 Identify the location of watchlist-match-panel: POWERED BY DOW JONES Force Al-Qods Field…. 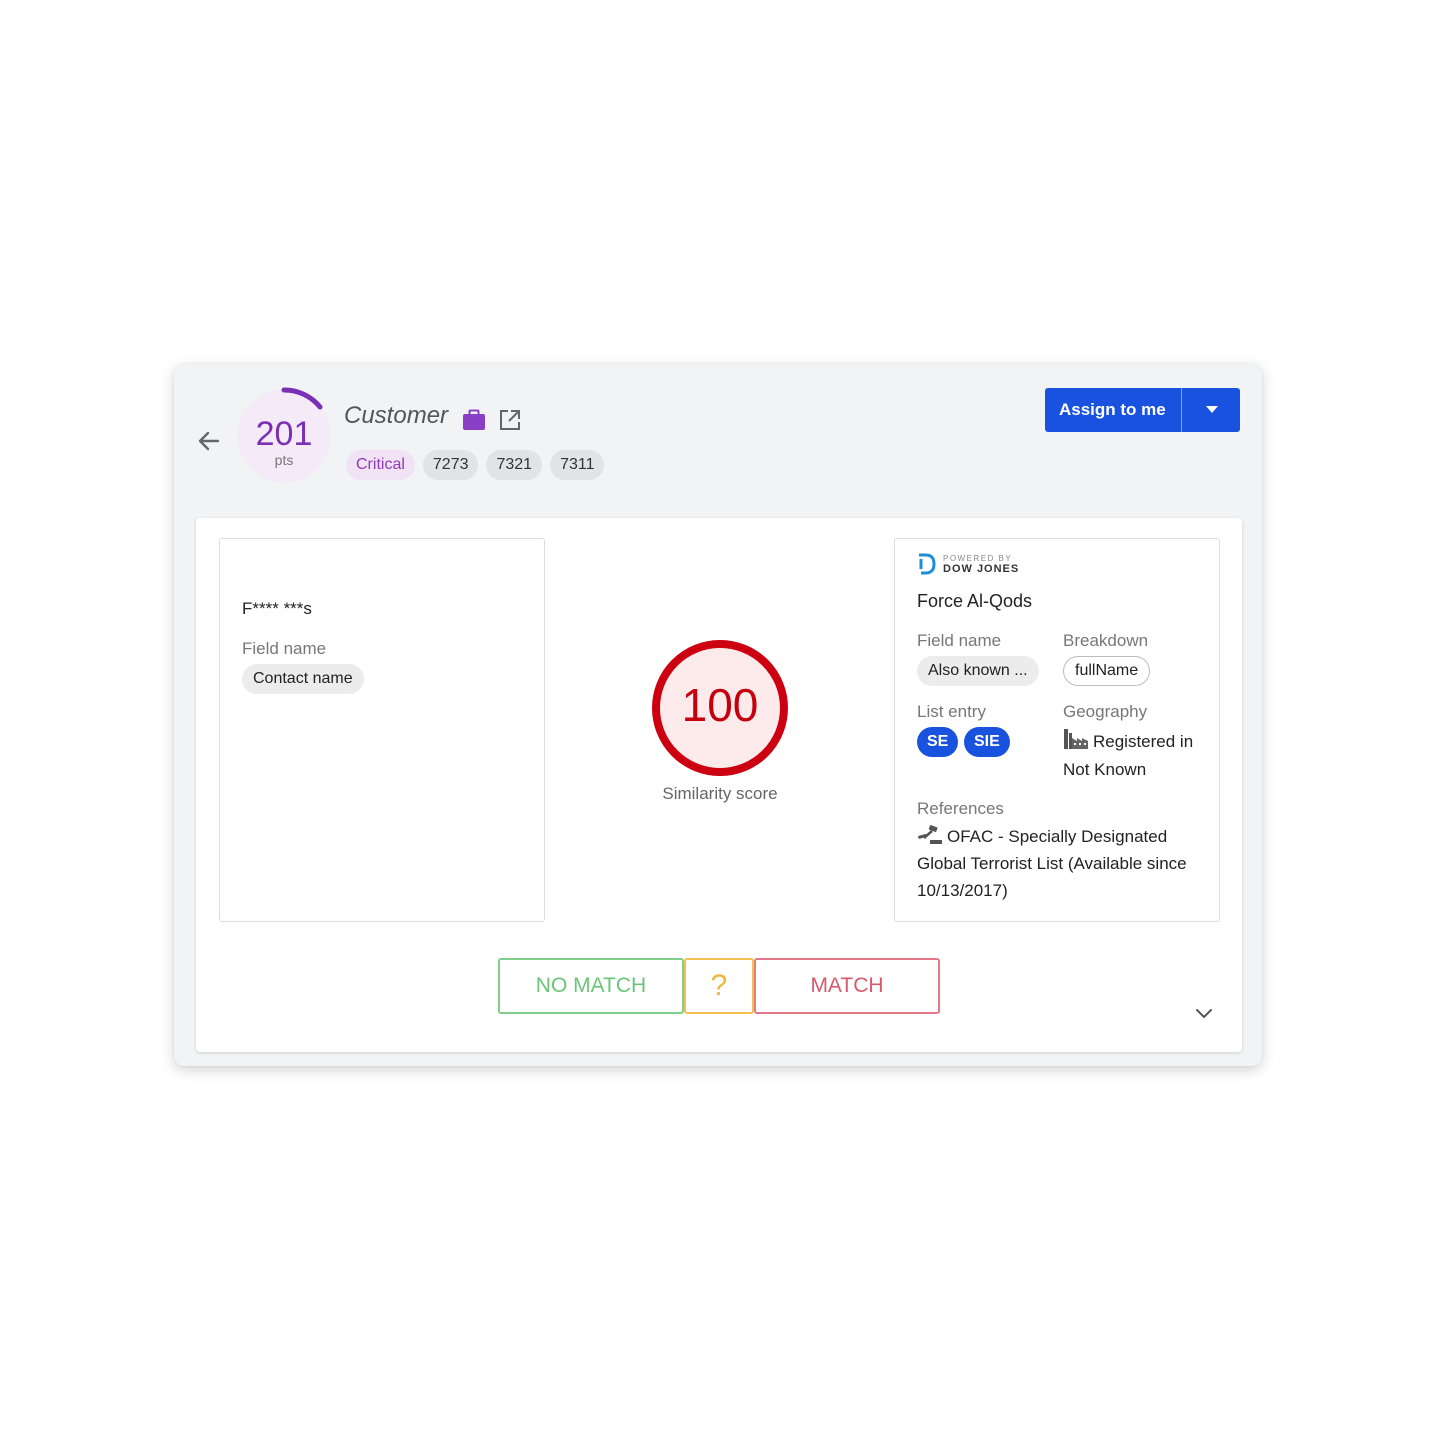
(1057, 730).